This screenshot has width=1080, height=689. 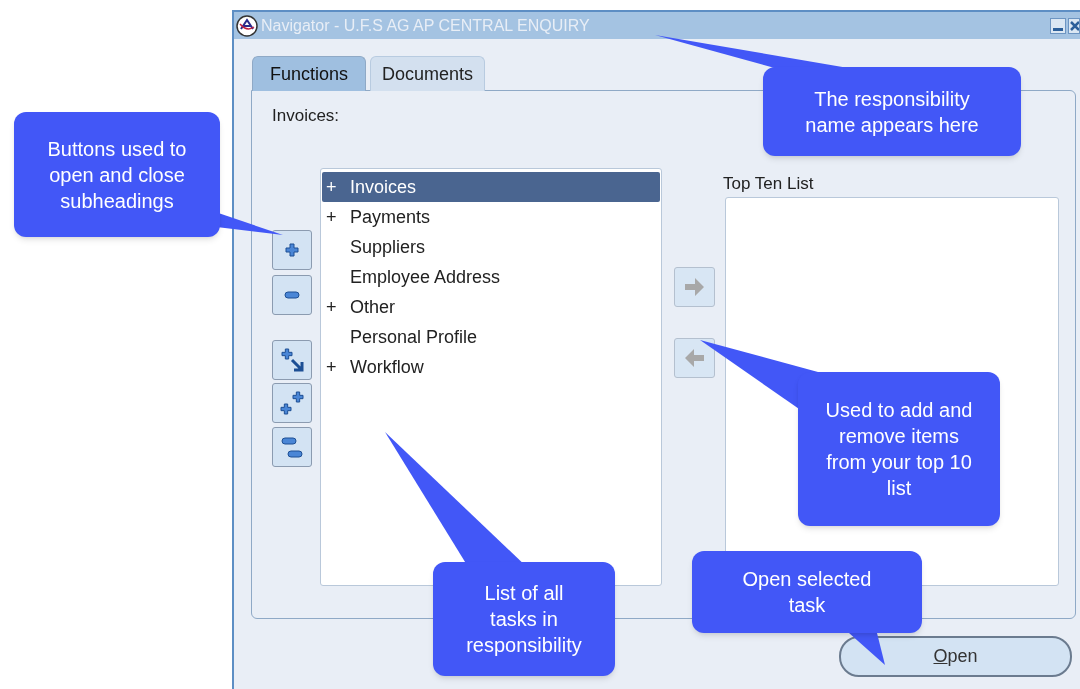 I want to click on callout-text: Used to add and remove items from your top 10 list, so click(x=899, y=449).